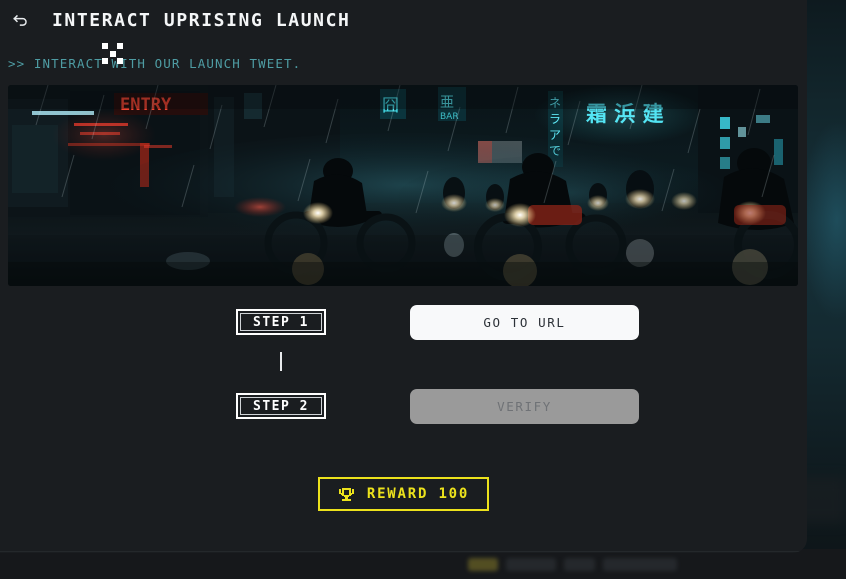 The width and height of the screenshot is (846, 579). I want to click on verify-button: VERIFY, so click(524, 406).